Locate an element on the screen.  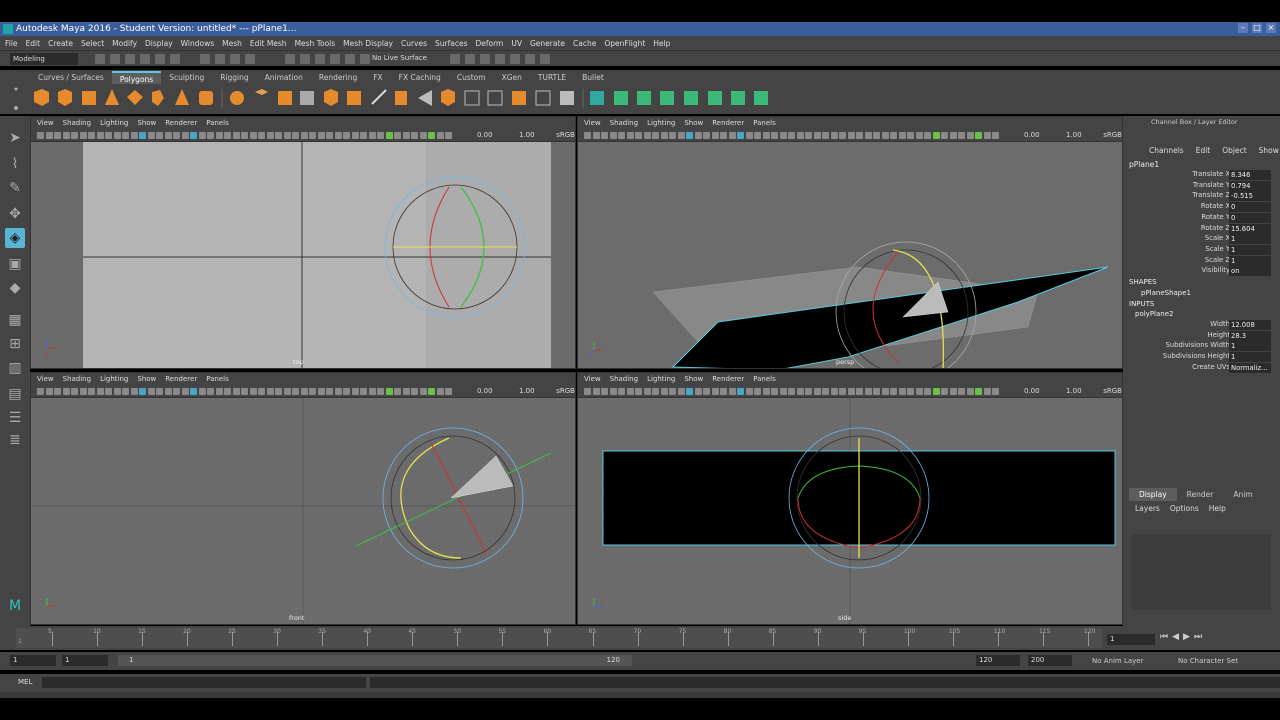
menu-modify: Modify is located at coordinates (124, 43).